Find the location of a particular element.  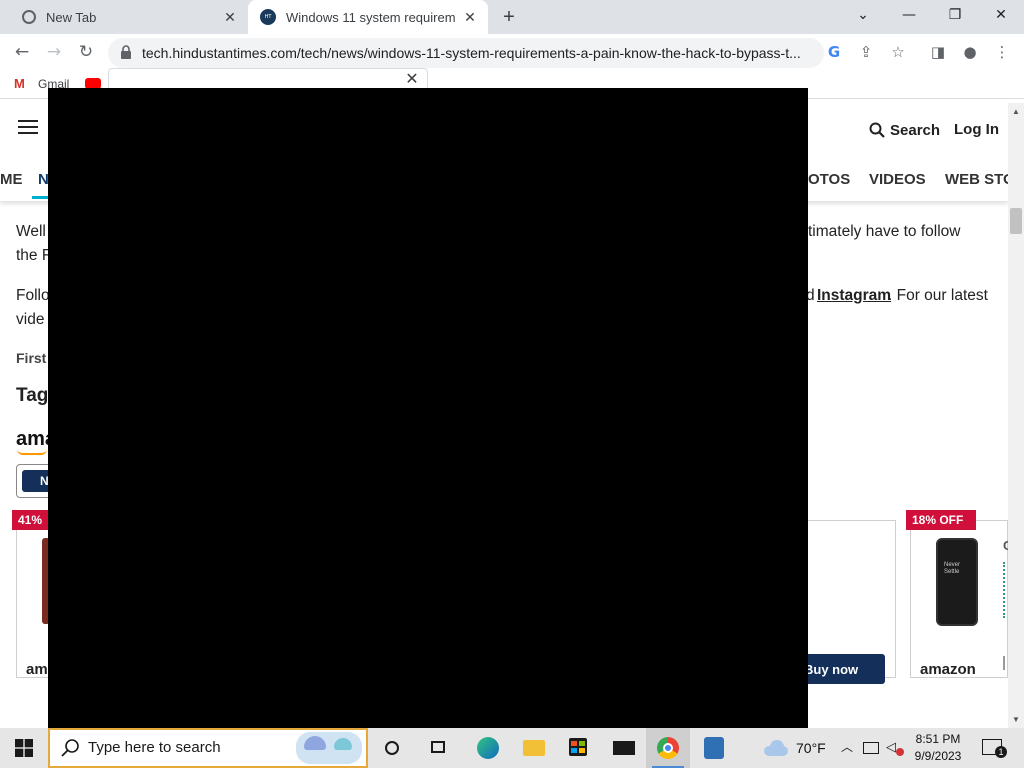

microsoft-store-app is located at coordinates (578, 748).